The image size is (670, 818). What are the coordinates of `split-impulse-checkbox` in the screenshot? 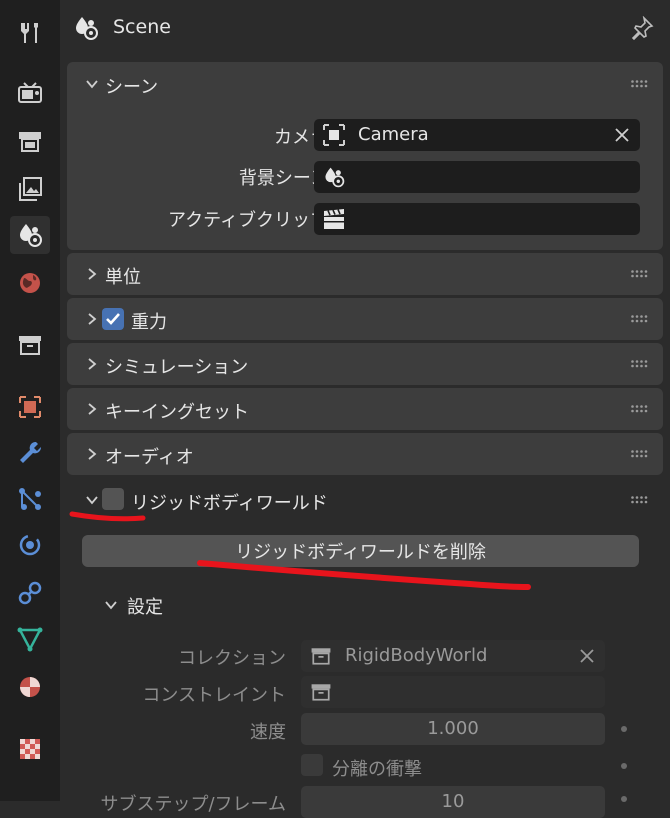 It's located at (312, 765).